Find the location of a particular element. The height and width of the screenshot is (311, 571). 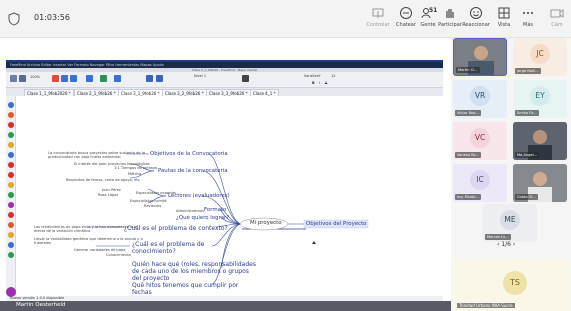

tab-clase-3-3: Clase 3_3_9feb26 * is located at coordinates (228, 92).